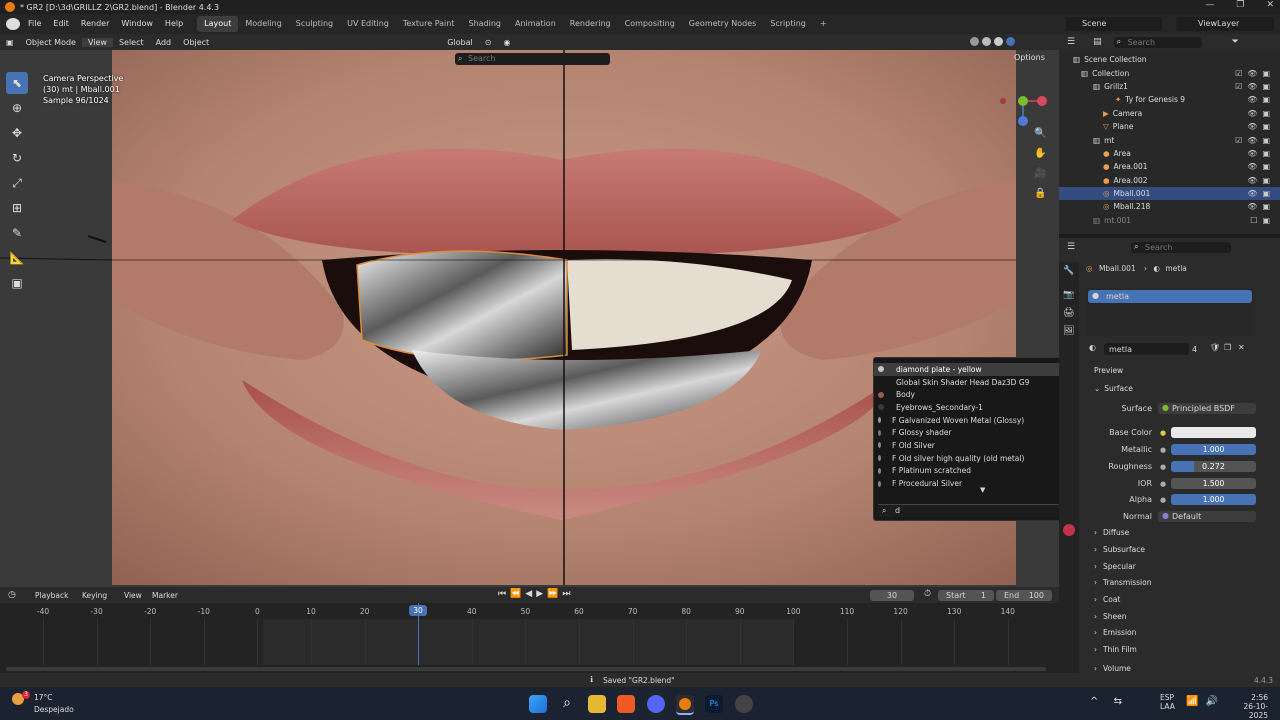 This screenshot has width=1280, height=720. What do you see at coordinates (1110, 616) in the screenshot?
I see `sheen-panel-header: › Sheen` at bounding box center [1110, 616].